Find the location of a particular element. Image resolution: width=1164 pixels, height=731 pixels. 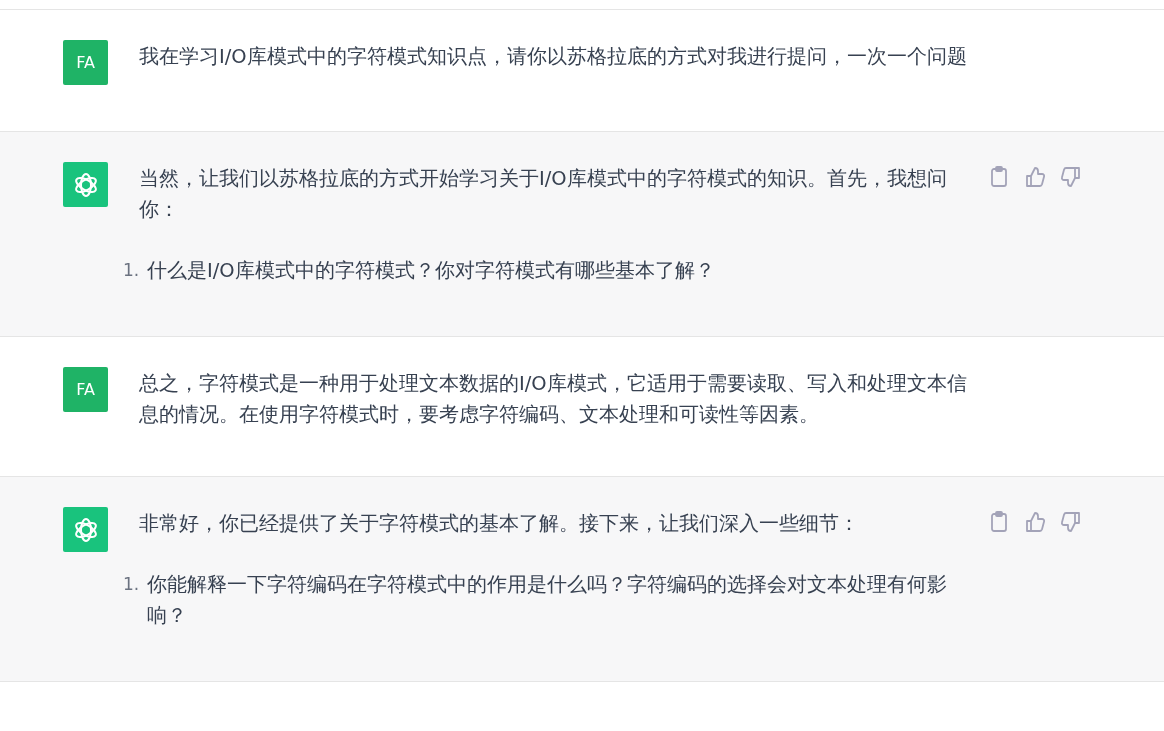

message-text: 当然，让我们以苏格拉底的方式开始学习关于I/O库模式中的字符模式的知识。首先，我想问你： is located at coordinates (543, 194).